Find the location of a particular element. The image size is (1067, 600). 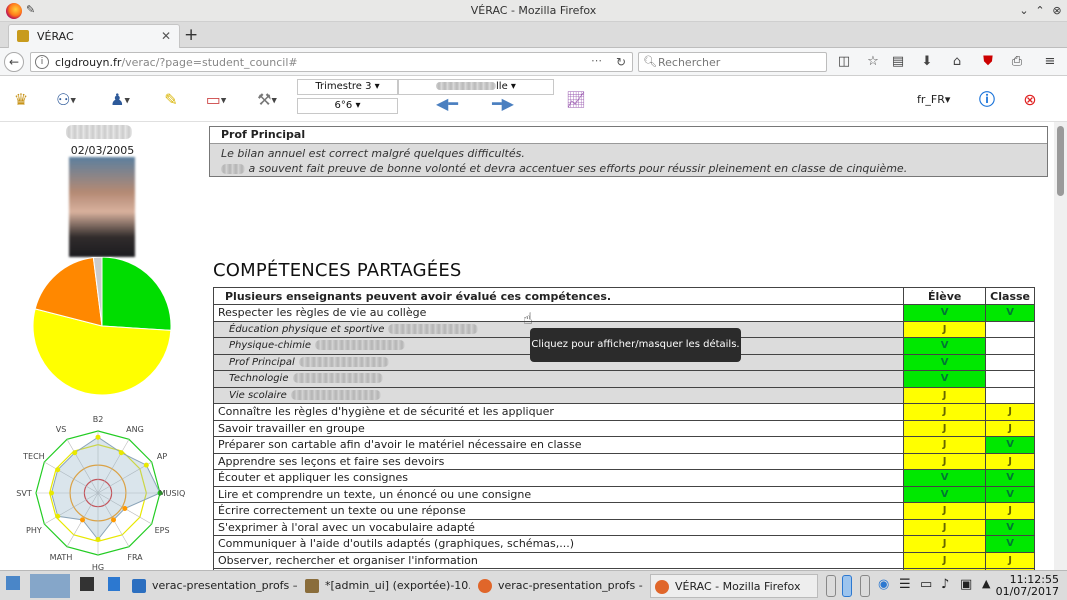

person-icon: ♟▼ is located at coordinates (120, 100).